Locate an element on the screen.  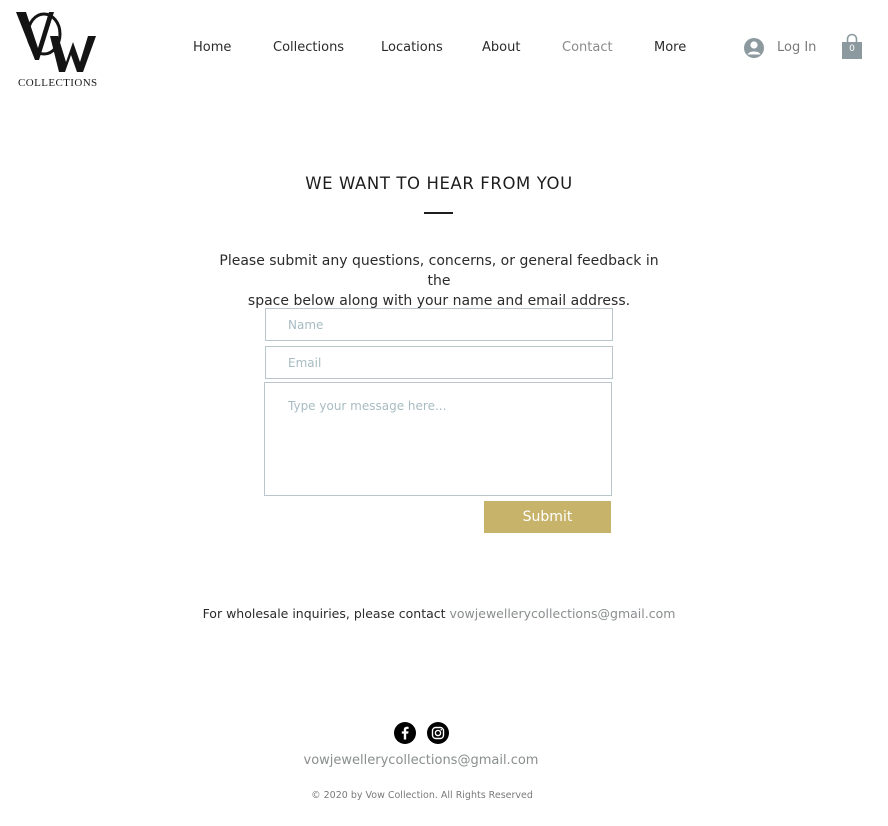
login-label: Log In is located at coordinates (797, 47).